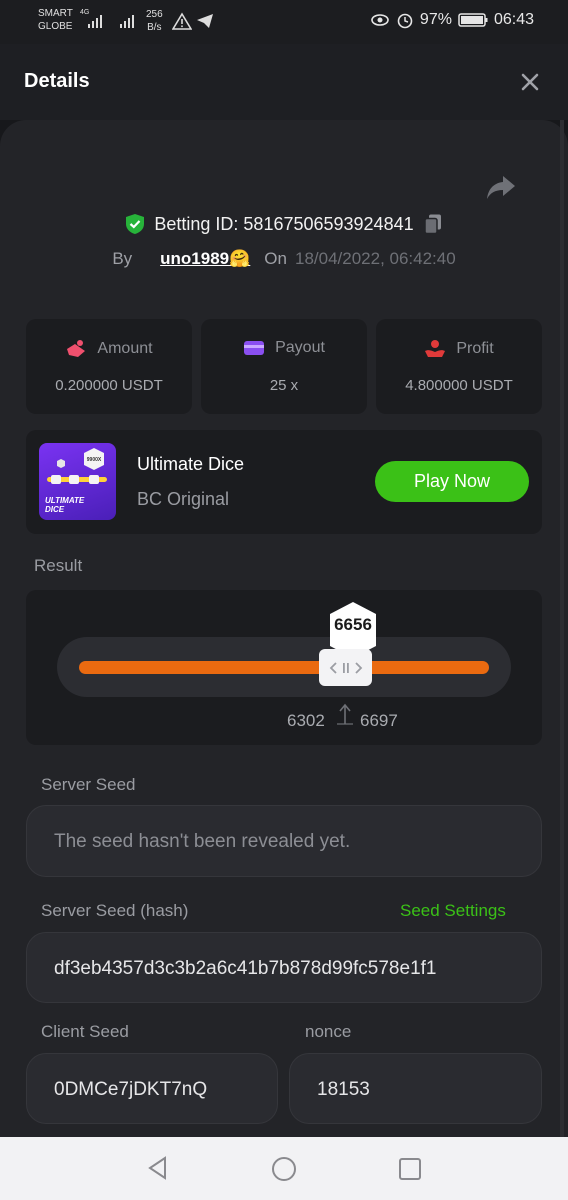  Describe the element at coordinates (345, 714) in the screenshot. I see `arrow-up-icon` at that location.